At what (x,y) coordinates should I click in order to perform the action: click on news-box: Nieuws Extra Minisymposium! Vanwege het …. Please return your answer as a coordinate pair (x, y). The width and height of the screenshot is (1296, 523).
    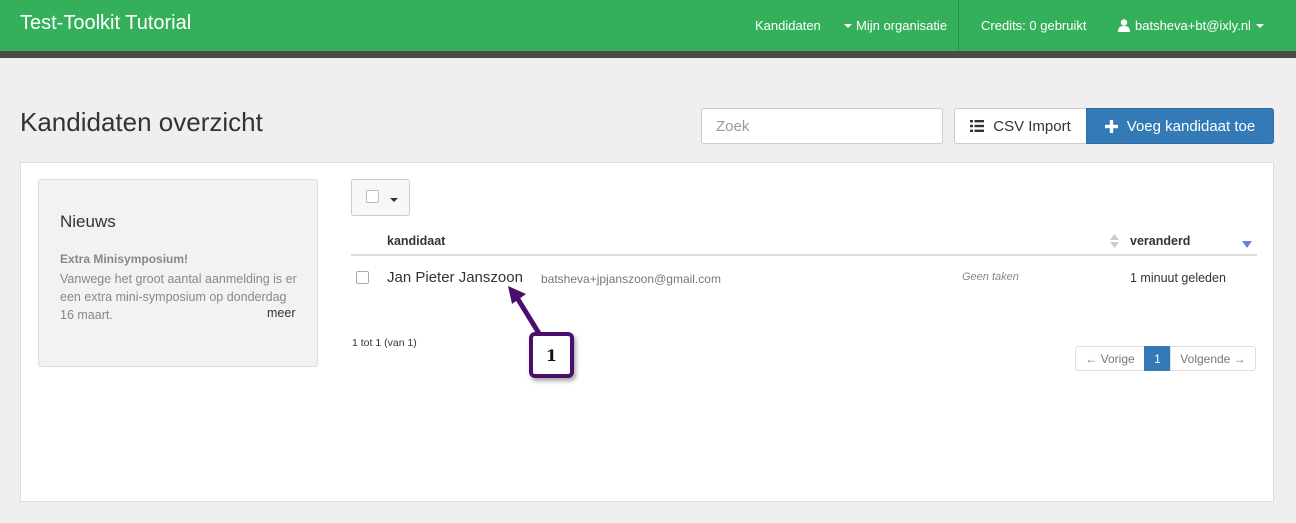
    Looking at the image, I should click on (178, 273).